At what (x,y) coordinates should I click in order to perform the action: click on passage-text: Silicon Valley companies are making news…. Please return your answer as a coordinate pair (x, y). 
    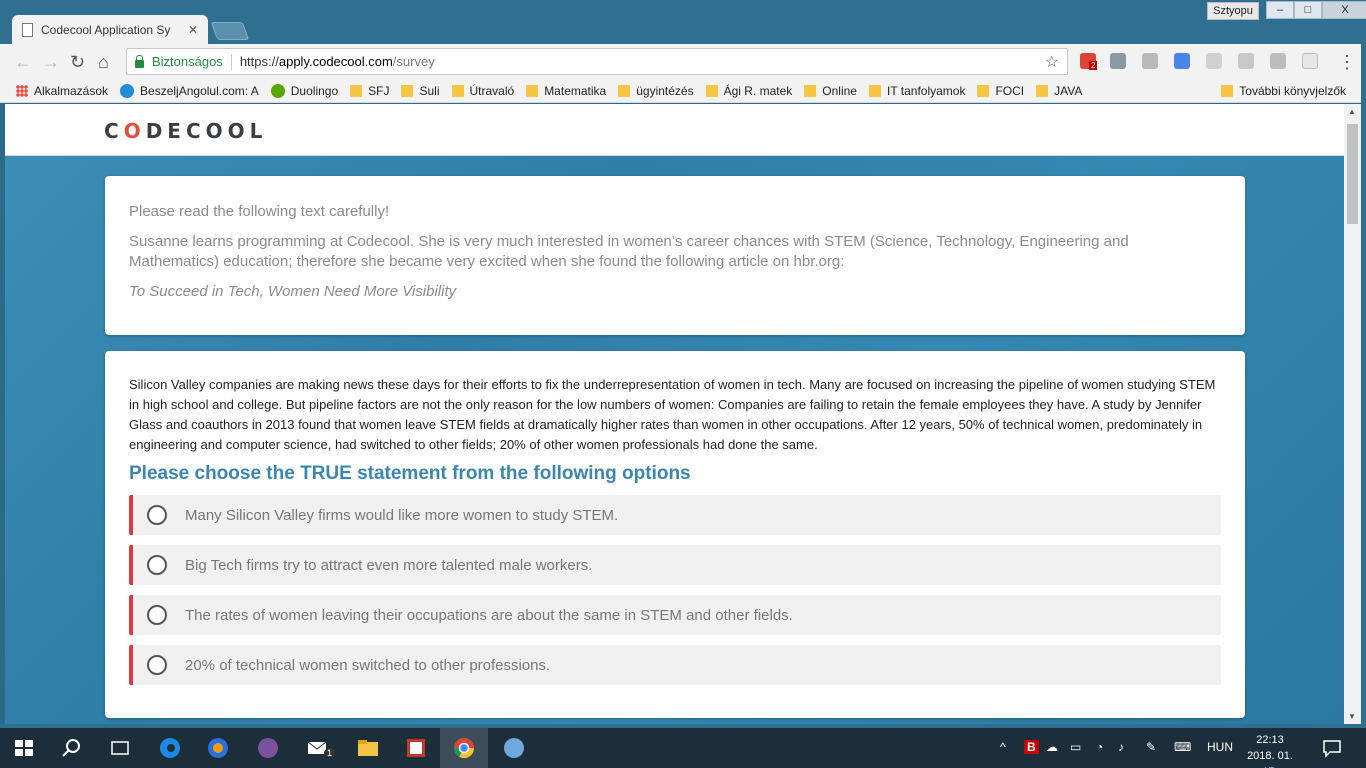
    Looking at the image, I should click on (672, 414).